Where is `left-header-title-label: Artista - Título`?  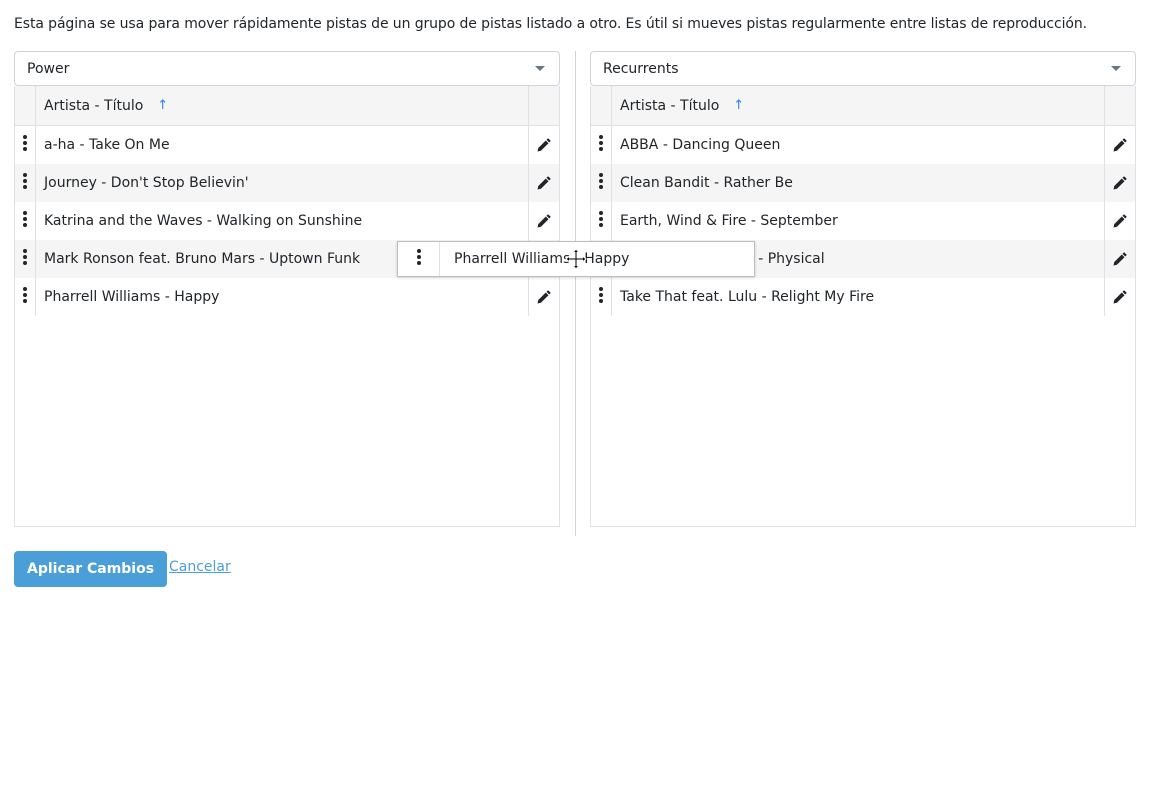 left-header-title-label: Artista - Título is located at coordinates (94, 105).